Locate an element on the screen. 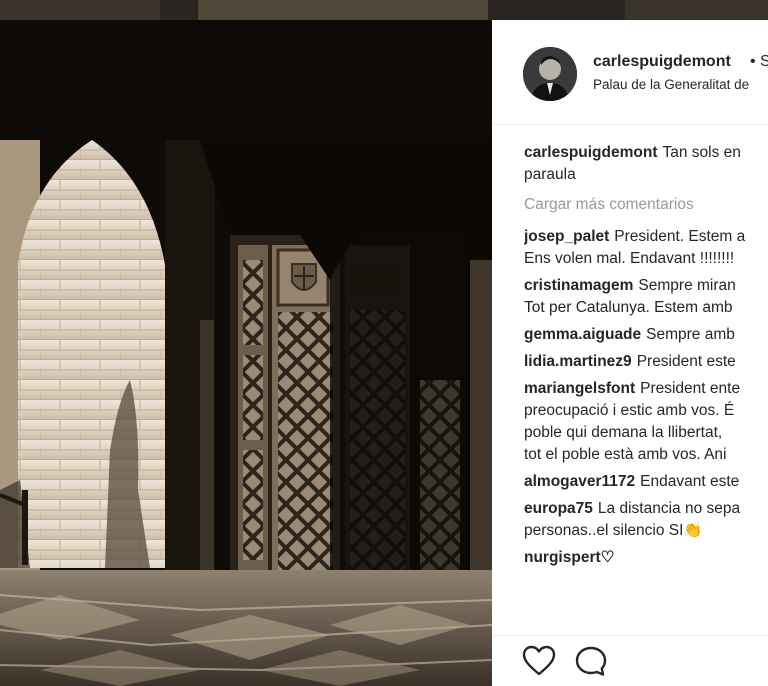 The image size is (768, 686). follow-link: • S is located at coordinates (759, 62).